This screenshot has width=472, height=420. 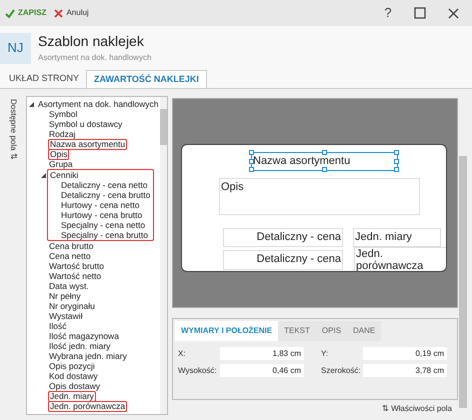 What do you see at coordinates (405, 370) in the screenshot?
I see `input-field: 3,78 cm` at bounding box center [405, 370].